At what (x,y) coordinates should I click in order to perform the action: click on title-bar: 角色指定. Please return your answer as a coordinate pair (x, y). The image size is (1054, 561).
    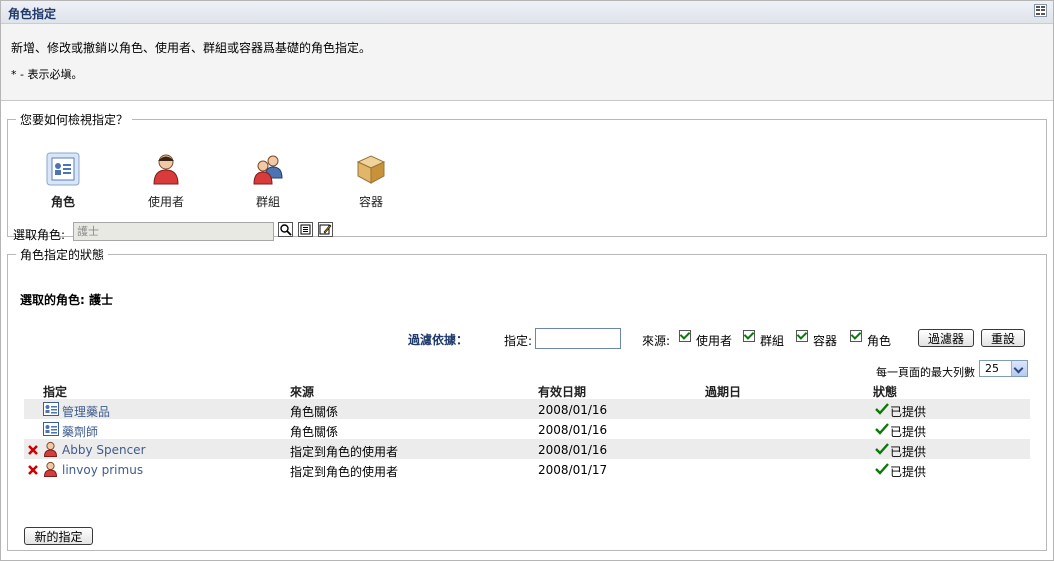
    Looking at the image, I should click on (527, 12).